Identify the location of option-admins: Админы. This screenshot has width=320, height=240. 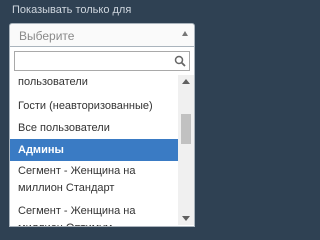
(94, 150).